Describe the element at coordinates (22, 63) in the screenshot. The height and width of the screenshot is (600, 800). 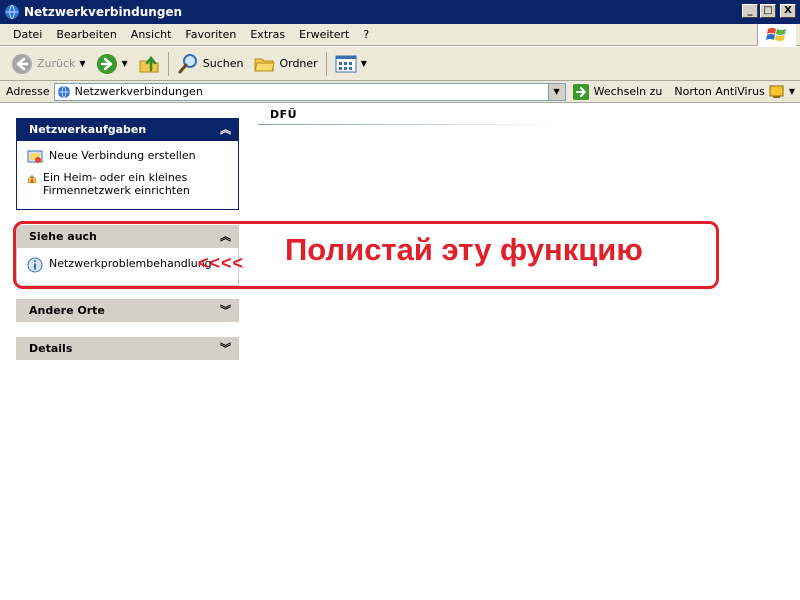
I see `back-arrow-icon` at that location.